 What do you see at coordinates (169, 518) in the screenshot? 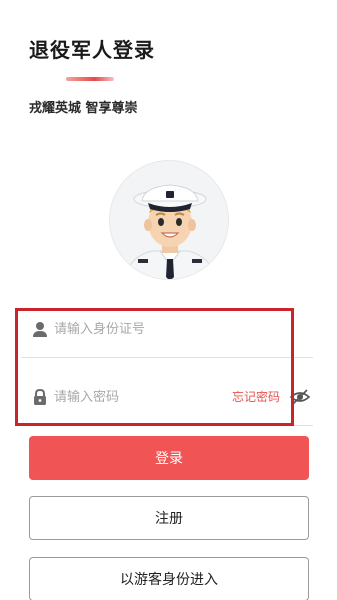
I see `register-button: 注册` at bounding box center [169, 518].